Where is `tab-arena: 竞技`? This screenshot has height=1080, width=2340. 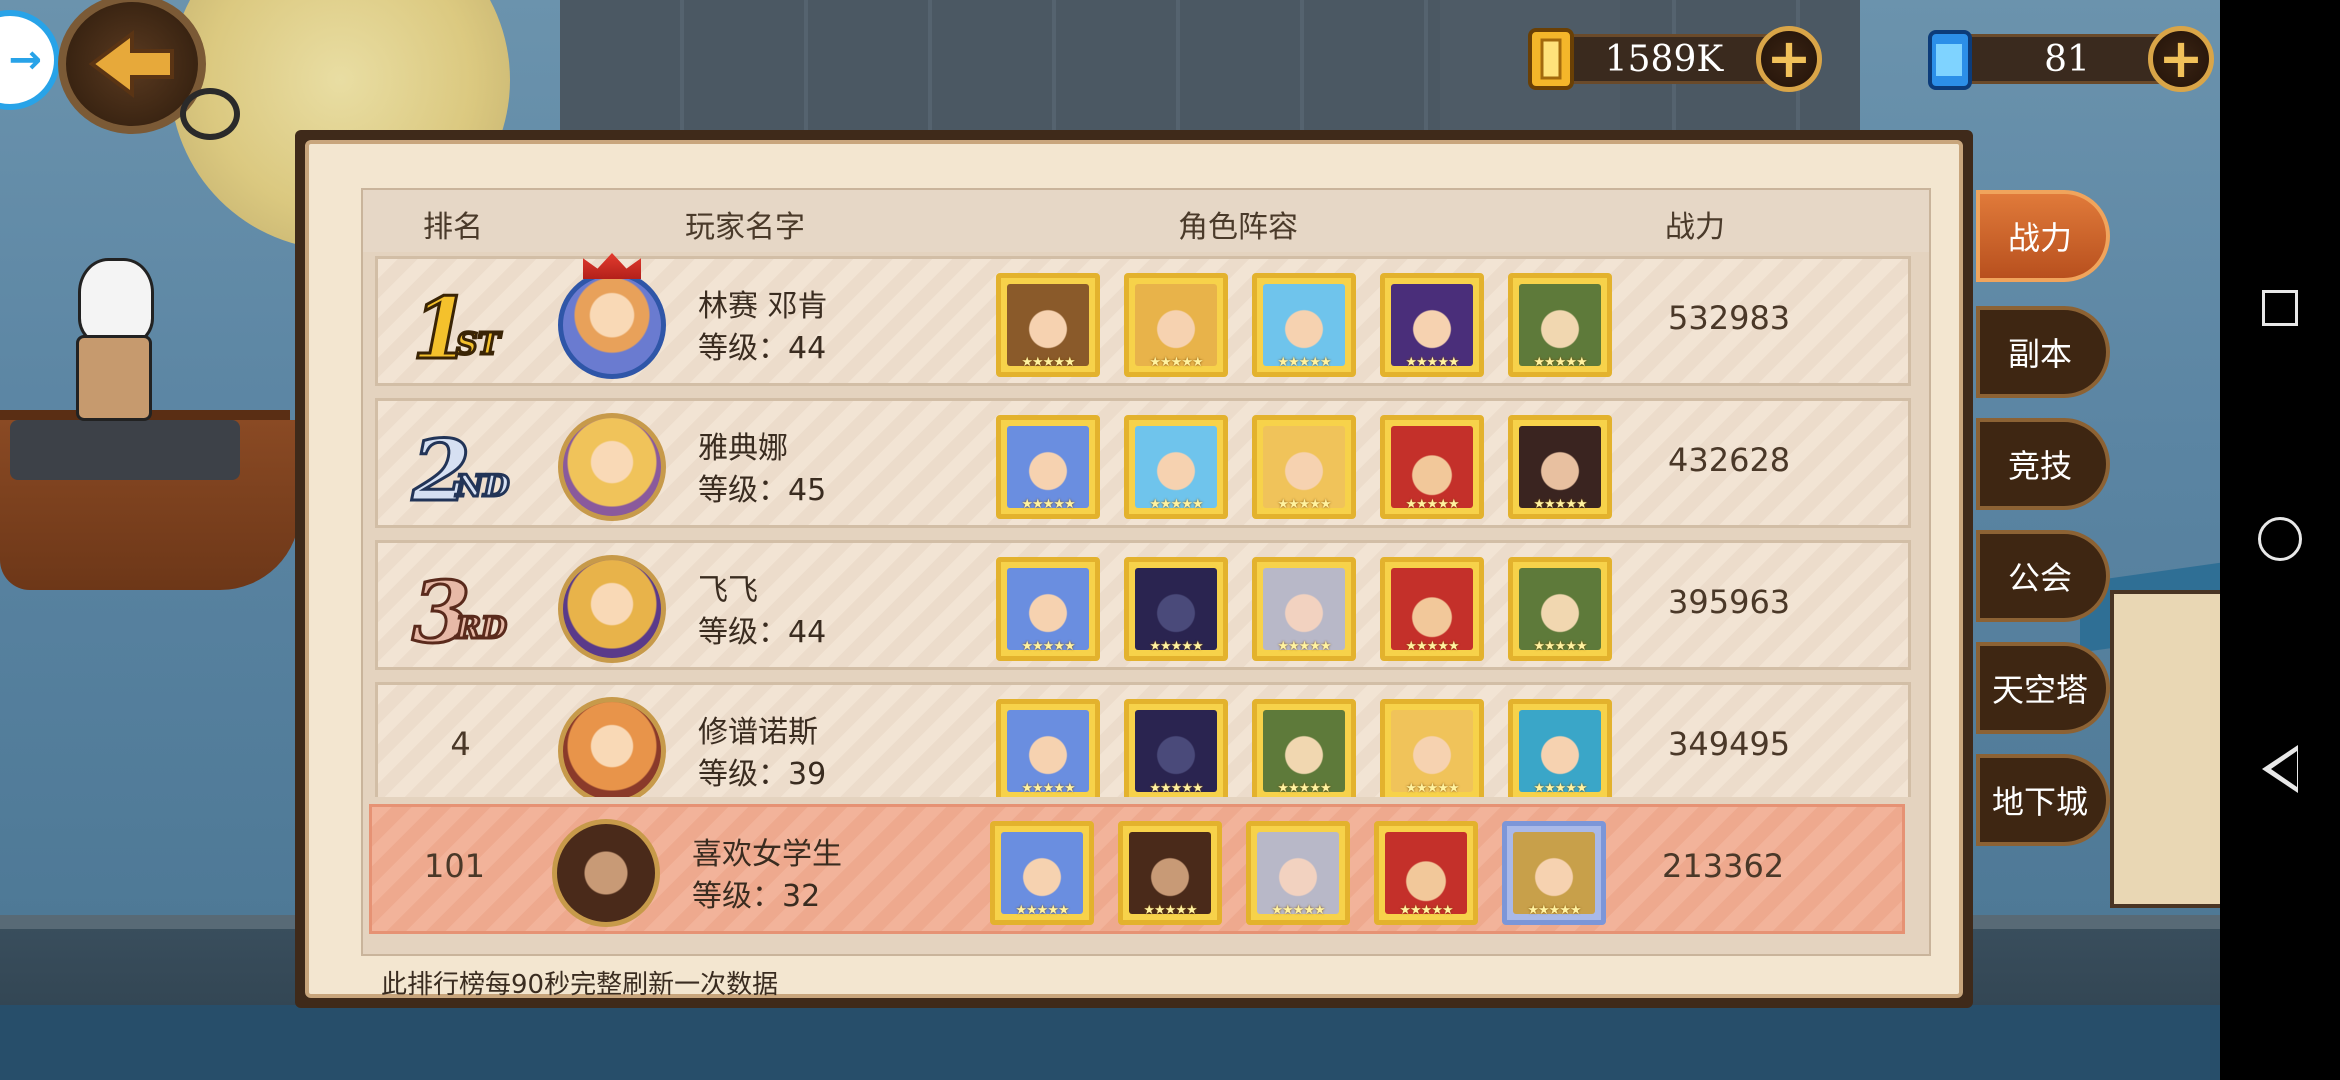 tab-arena: 竞技 is located at coordinates (2043, 464).